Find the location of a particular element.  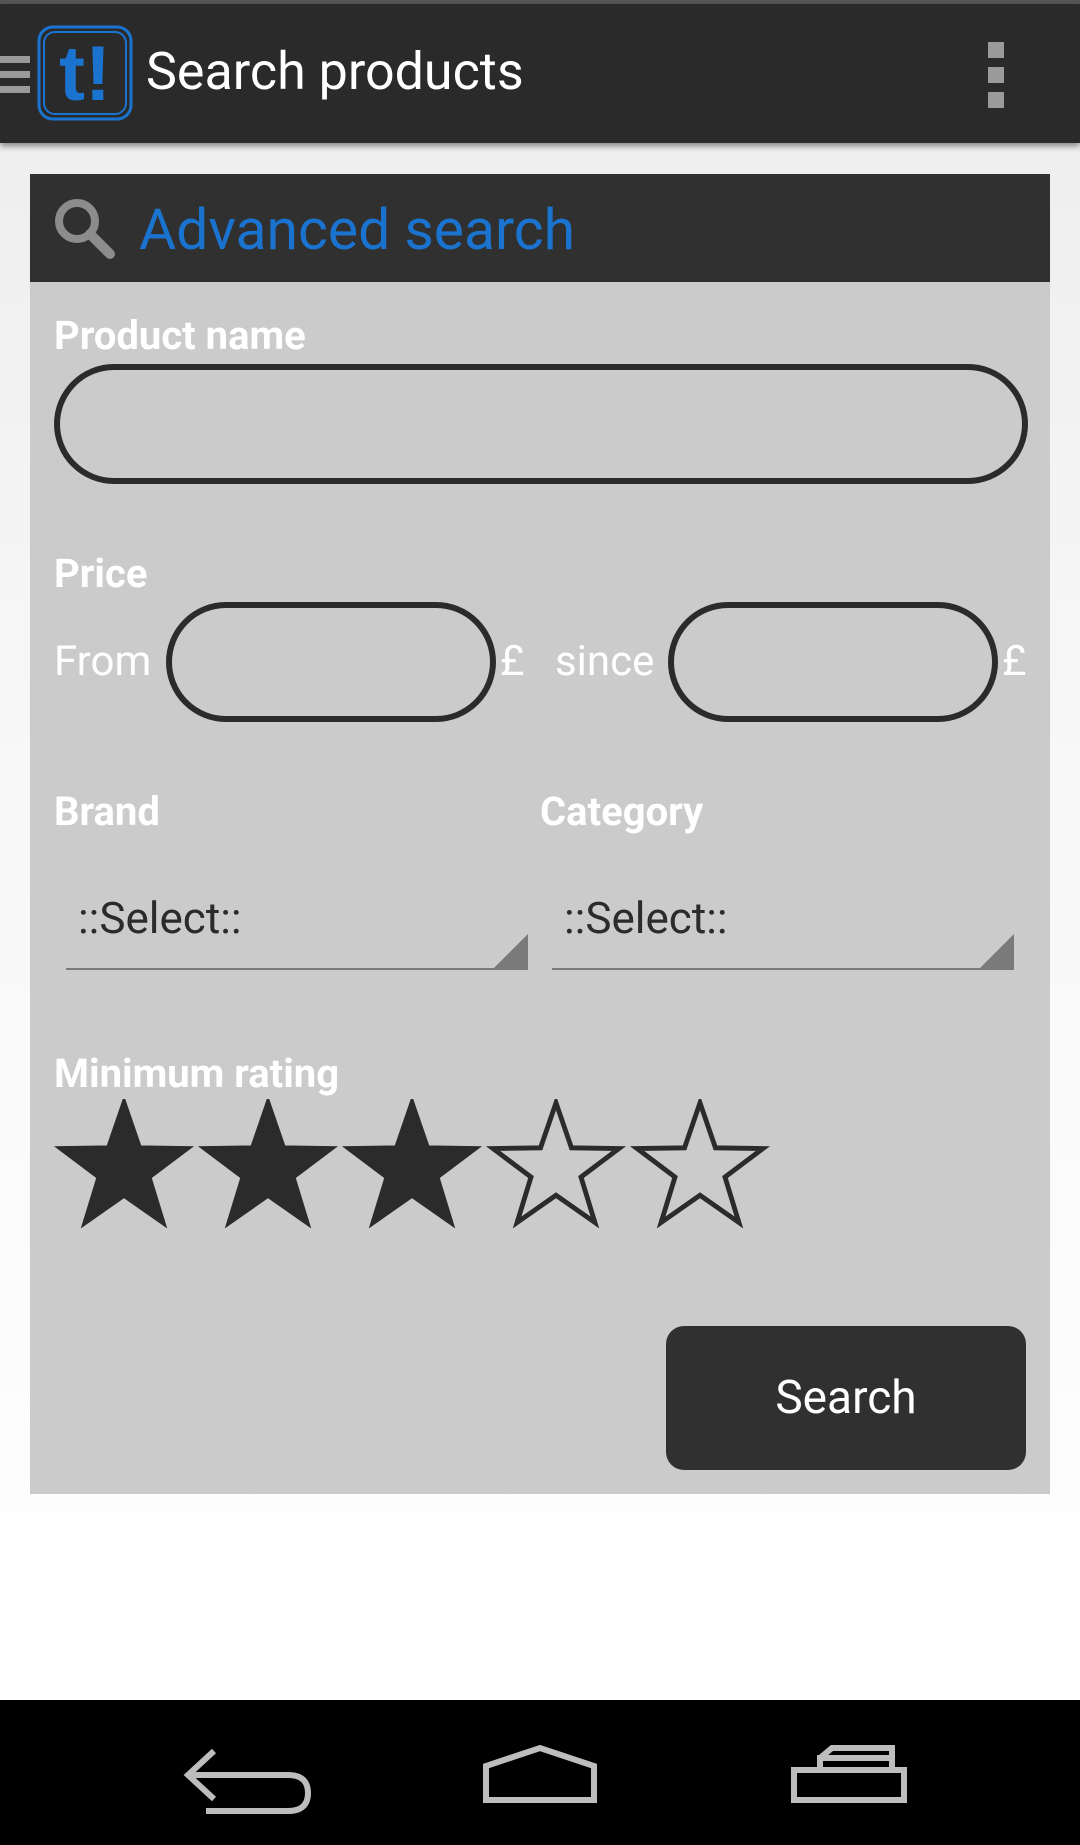

category-dropdown: ::Select:: is located at coordinates (783, 914).